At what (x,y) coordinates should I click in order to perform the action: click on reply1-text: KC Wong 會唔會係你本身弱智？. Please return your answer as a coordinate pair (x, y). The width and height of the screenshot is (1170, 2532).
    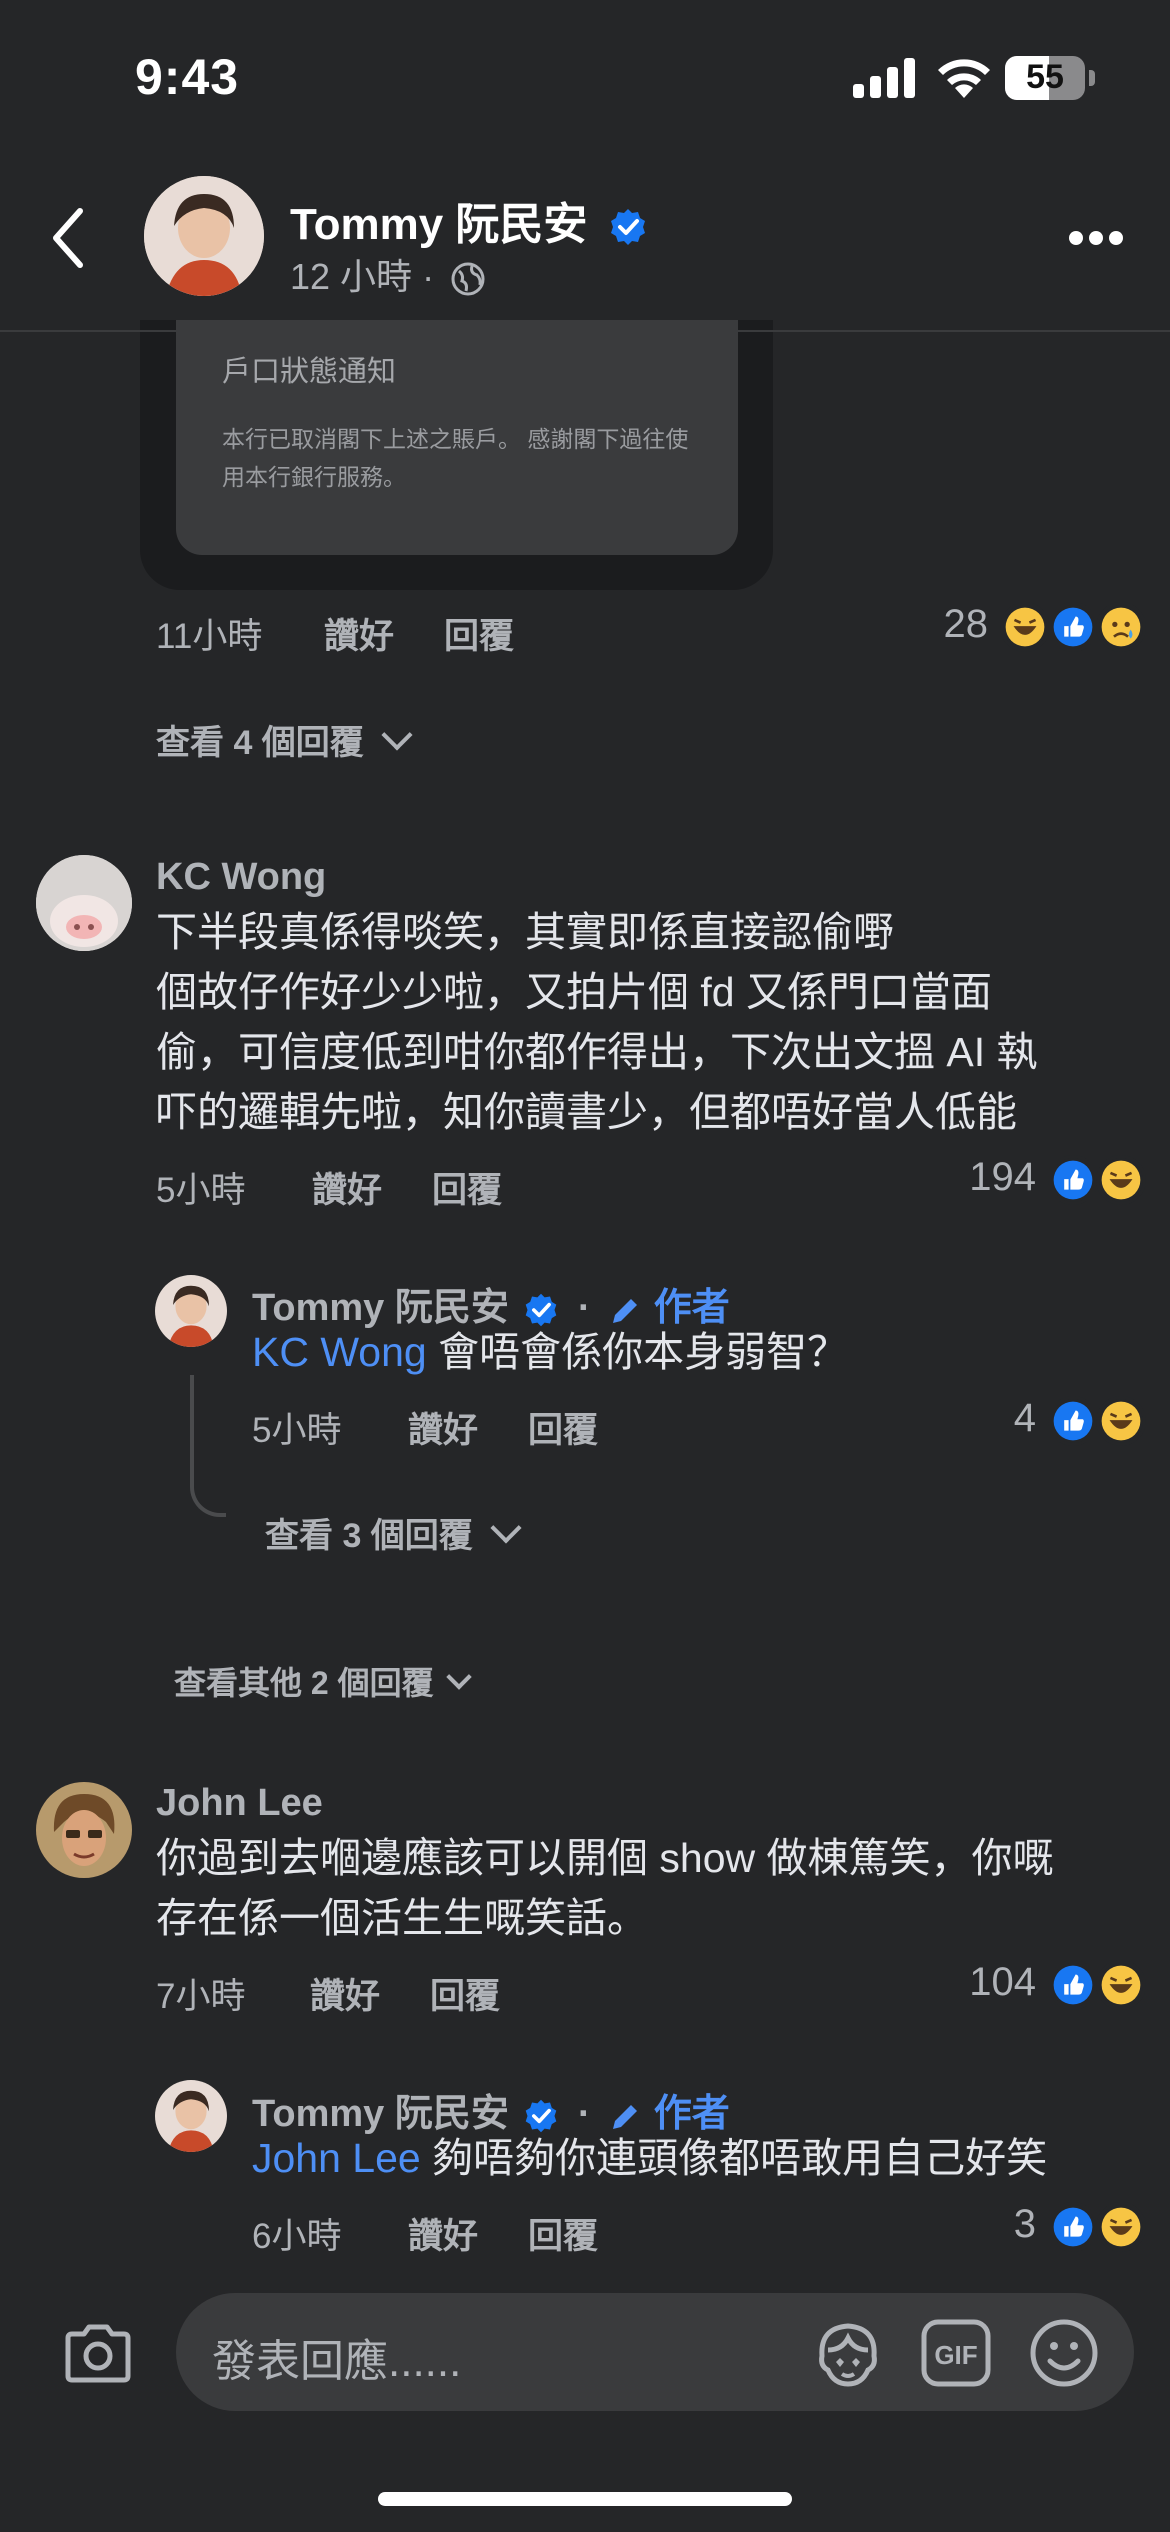
    Looking at the image, I should click on (692, 1352).